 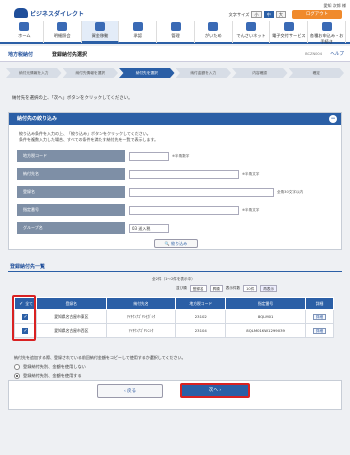 I want to click on collapse-icon: −, so click(x=333, y=119).